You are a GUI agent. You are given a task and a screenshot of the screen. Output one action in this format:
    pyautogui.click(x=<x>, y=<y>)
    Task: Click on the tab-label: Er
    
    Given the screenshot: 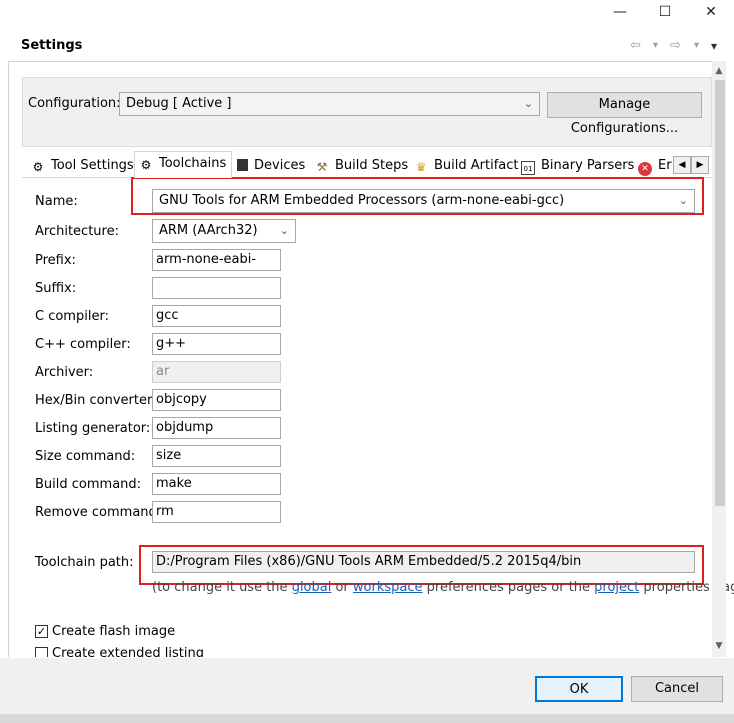 What is the action you would take?
    pyautogui.click(x=665, y=165)
    